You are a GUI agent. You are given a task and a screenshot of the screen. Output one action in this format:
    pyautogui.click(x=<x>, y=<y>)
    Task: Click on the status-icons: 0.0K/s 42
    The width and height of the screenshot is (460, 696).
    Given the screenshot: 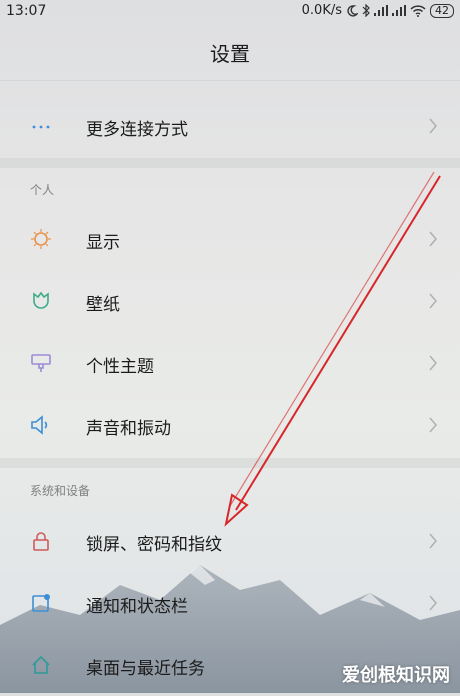 What is the action you would take?
    pyautogui.click(x=378, y=10)
    